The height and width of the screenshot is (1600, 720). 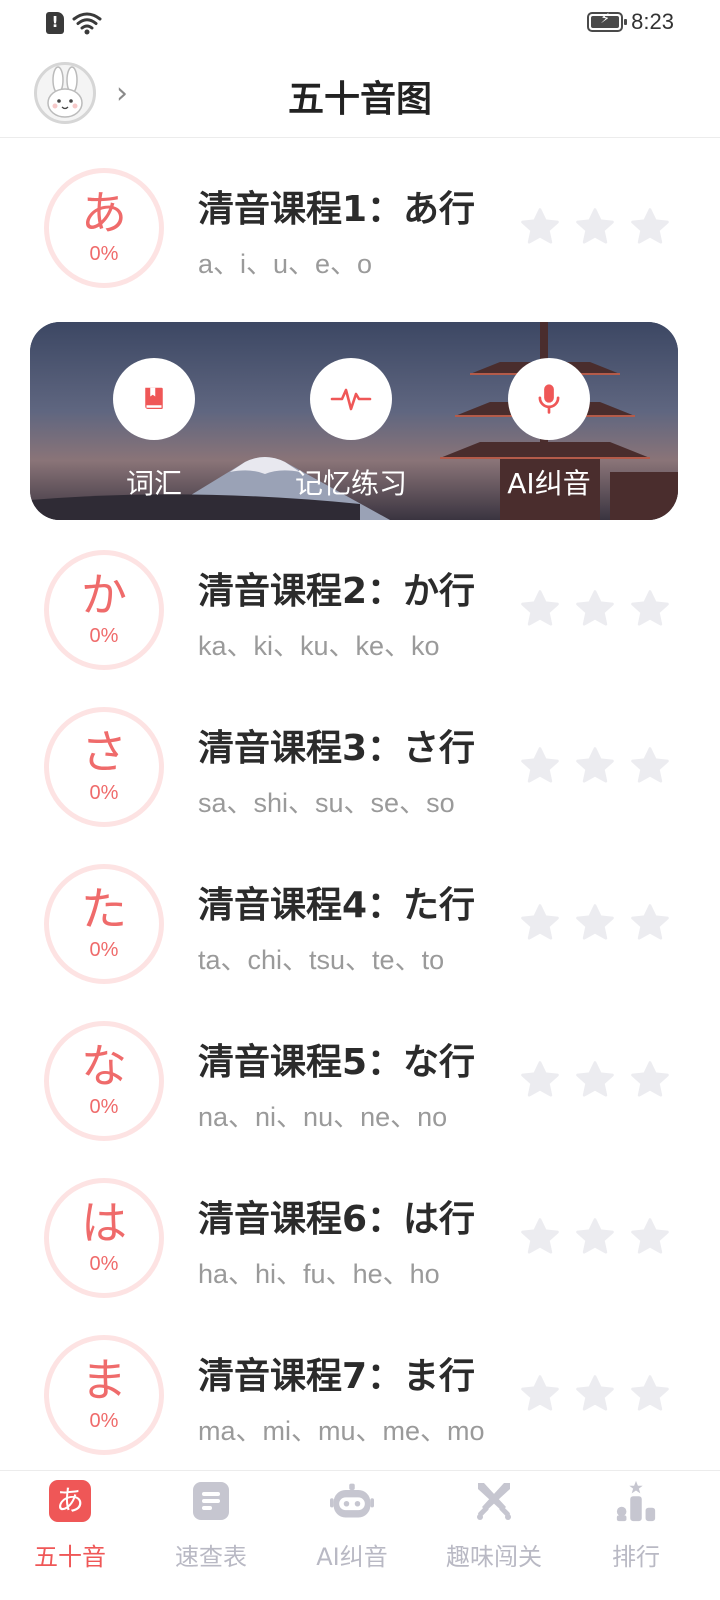 I want to click on course-row: あ 0% 清音课程1：あ行 a、i、u、e、o, so click(x=360, y=220).